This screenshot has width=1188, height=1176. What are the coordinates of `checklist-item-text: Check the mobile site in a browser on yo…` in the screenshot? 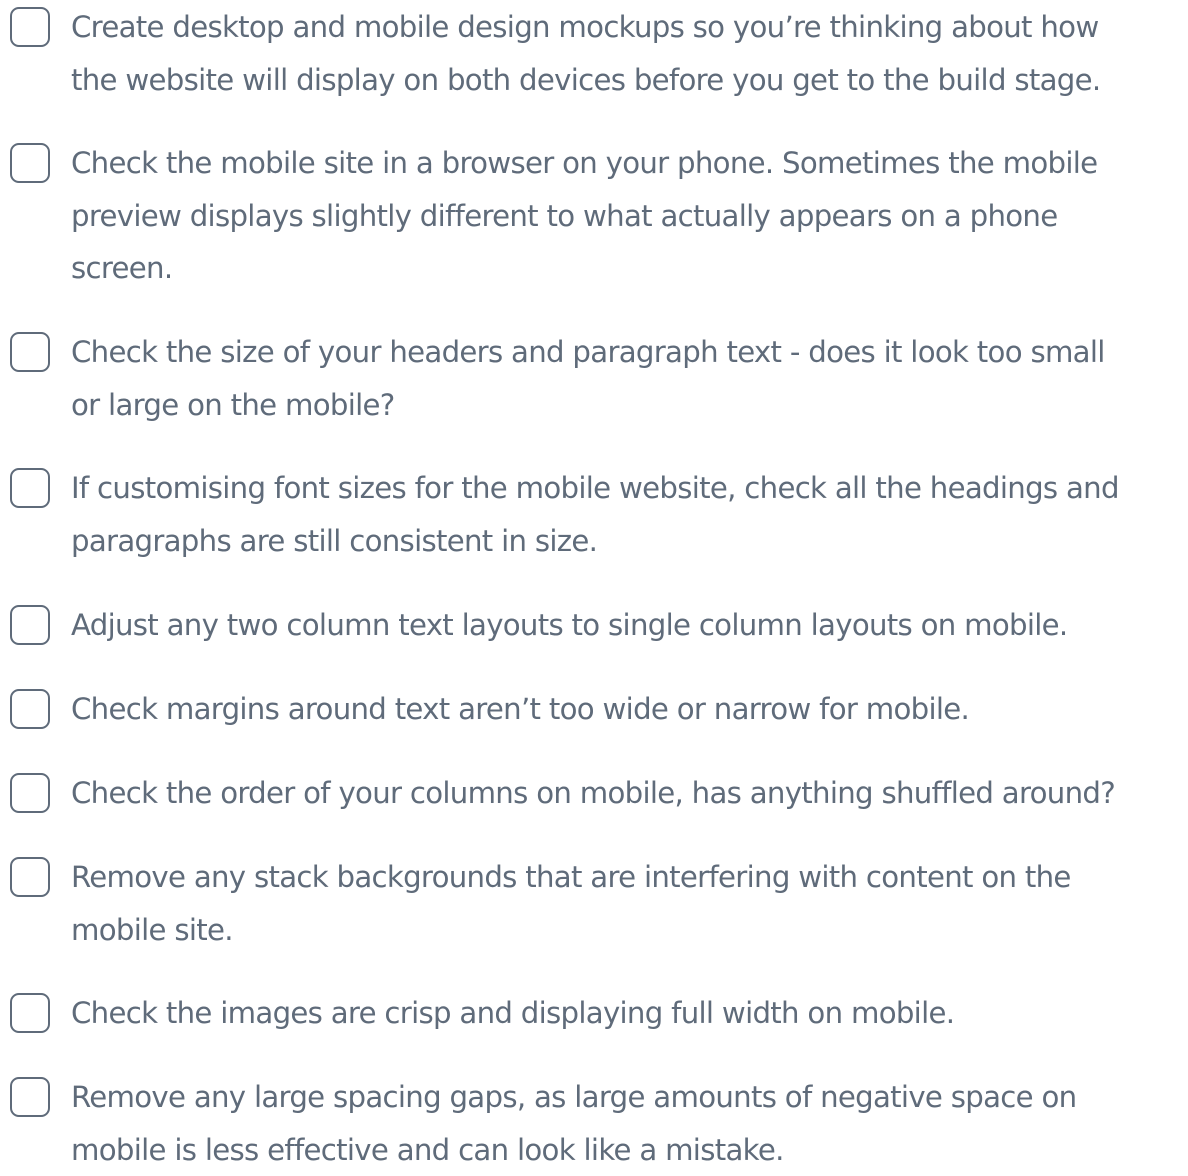 It's located at (628, 216).